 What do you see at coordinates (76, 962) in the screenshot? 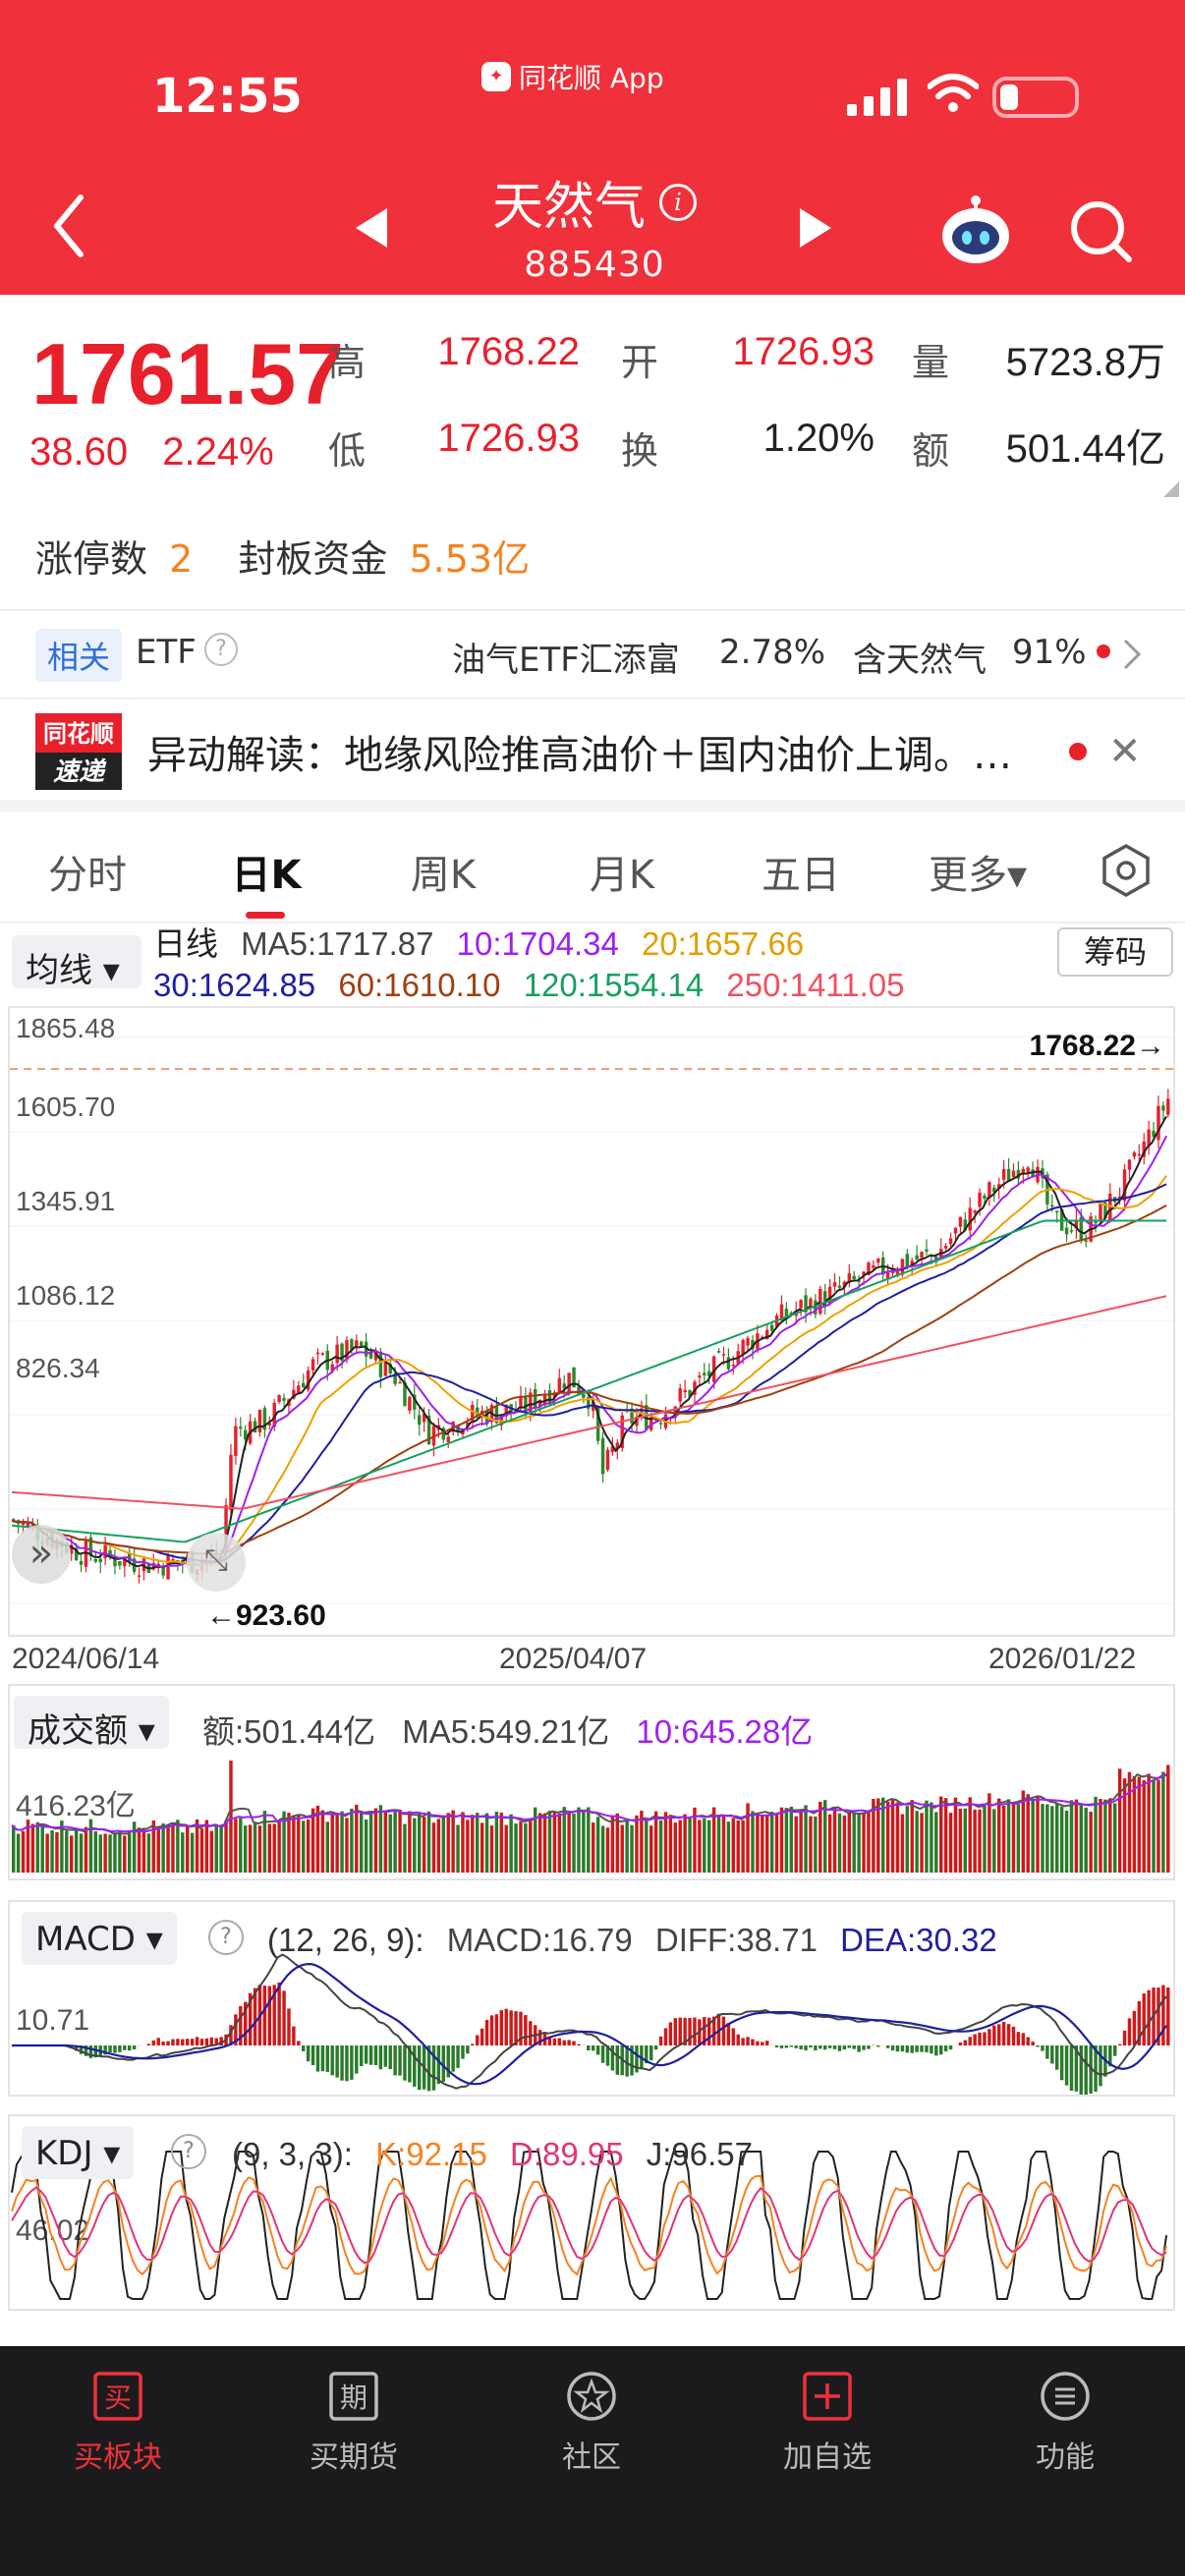
I see `ma-select-dropdown: 均线 ▾` at bounding box center [76, 962].